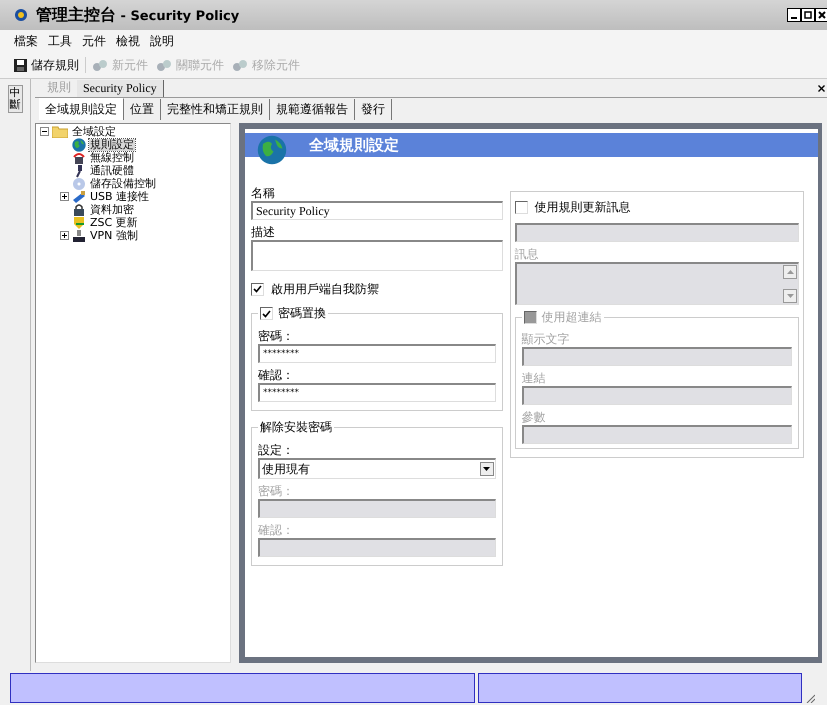 This screenshot has width=827, height=705. Describe the element at coordinates (46, 65) in the screenshot. I see `toolbar-button: 儲存規則` at that location.